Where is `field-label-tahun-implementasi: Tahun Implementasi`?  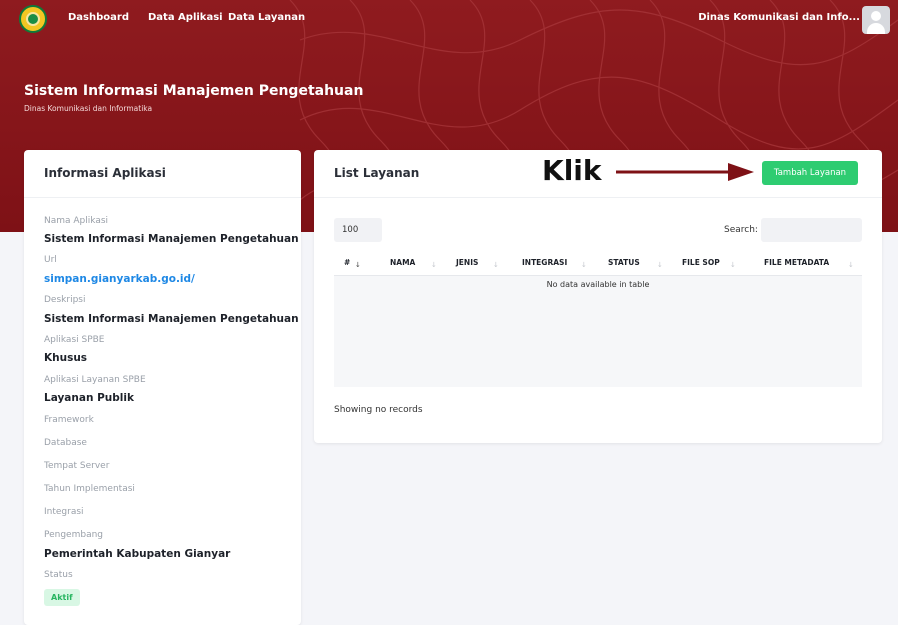
field-label-tahun-implementasi: Tahun Implementasi is located at coordinates (89, 489).